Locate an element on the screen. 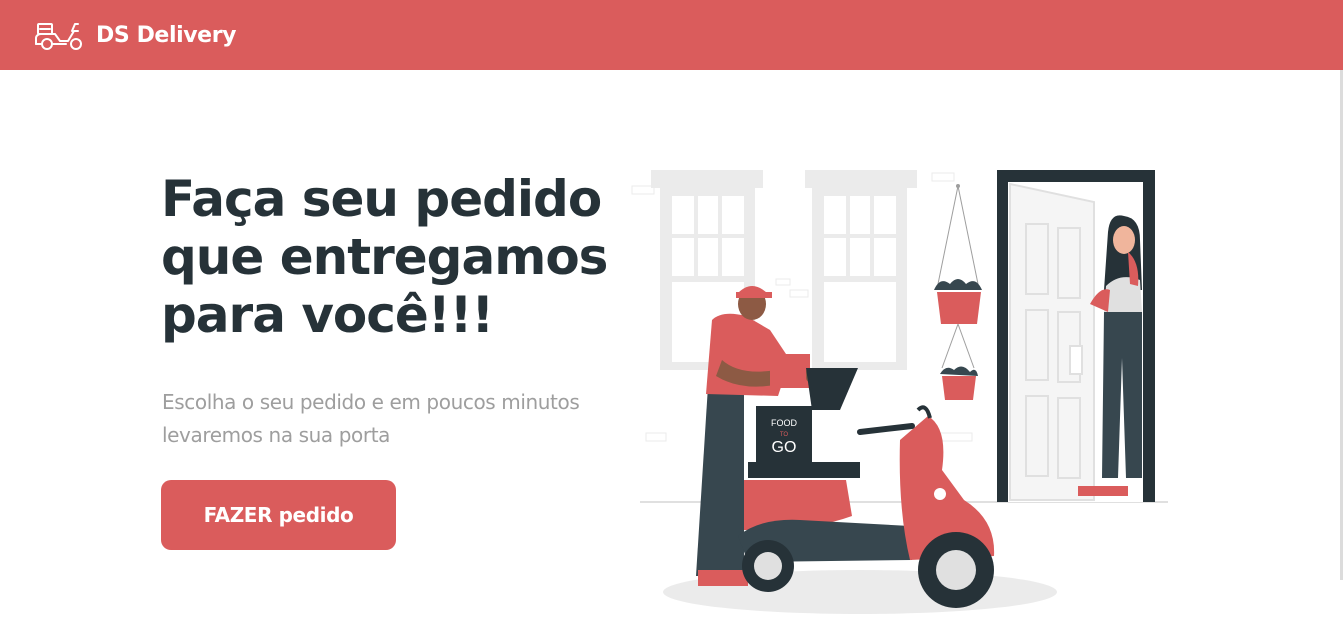 The height and width of the screenshot is (625, 1343). home-link: DS Delivery is located at coordinates (135, 35).